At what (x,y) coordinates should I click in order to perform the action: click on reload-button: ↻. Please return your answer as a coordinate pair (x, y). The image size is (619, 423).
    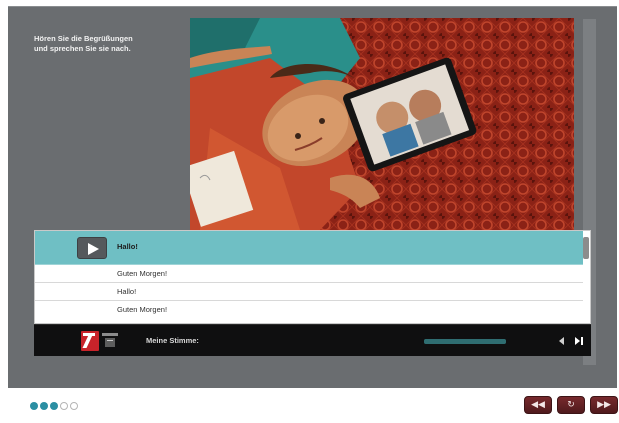
    Looking at the image, I should click on (571, 405).